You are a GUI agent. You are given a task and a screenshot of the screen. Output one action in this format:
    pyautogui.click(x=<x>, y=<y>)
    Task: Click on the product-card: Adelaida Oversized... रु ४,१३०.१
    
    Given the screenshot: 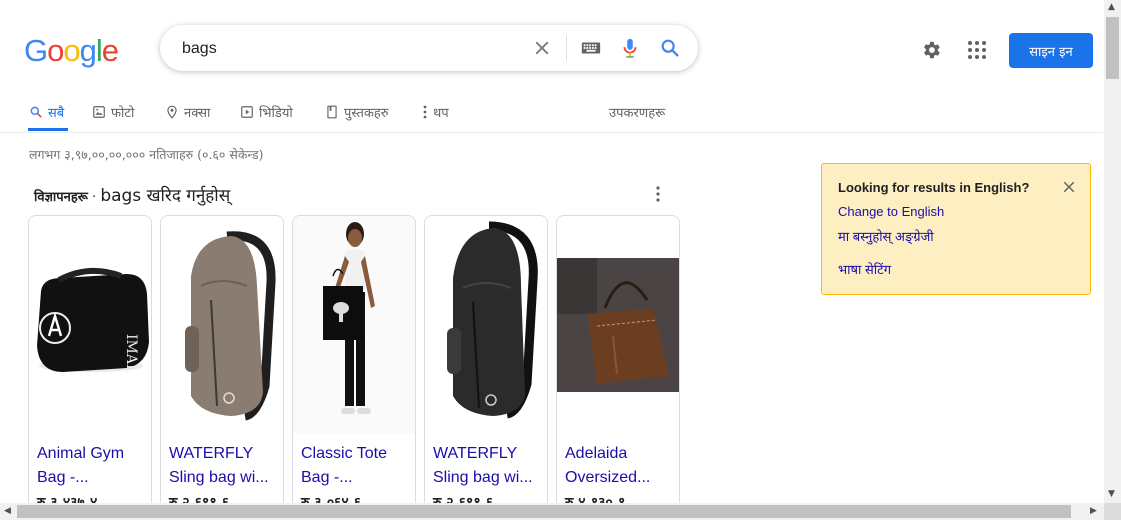 What is the action you would take?
    pyautogui.click(x=618, y=366)
    